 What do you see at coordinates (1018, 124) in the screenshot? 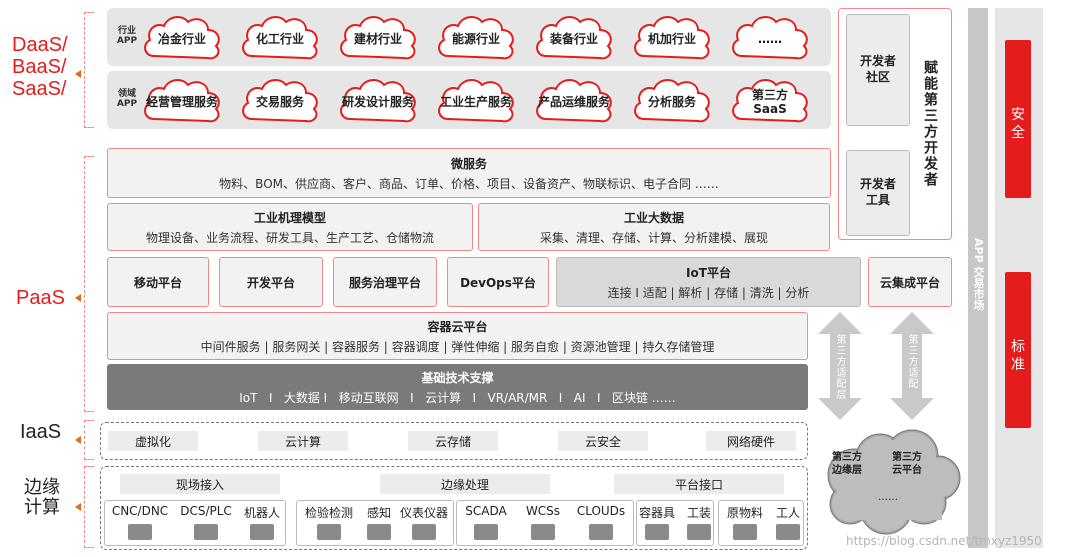
I see `security-label: 安全` at bounding box center [1018, 124].